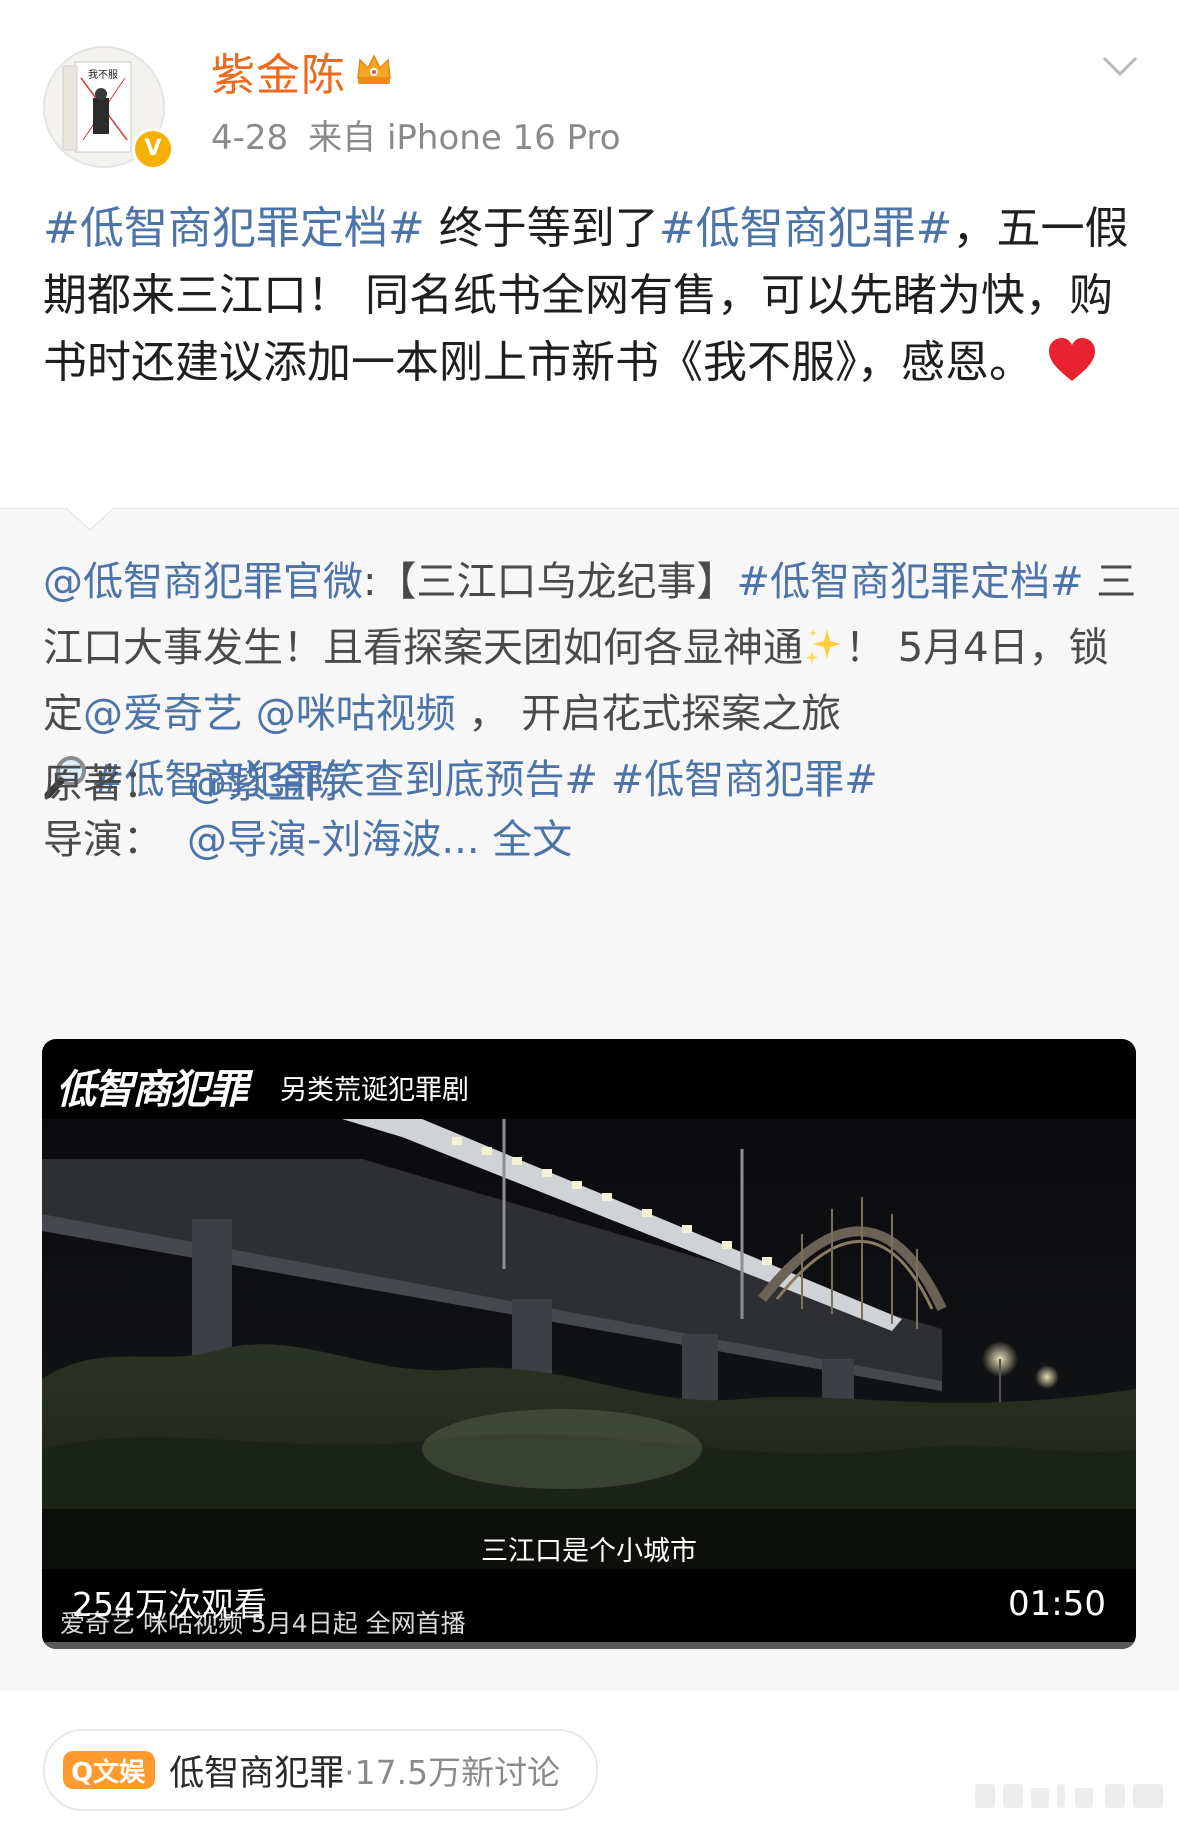  I want to click on topic-chip: Q文娱 低智商犯罪 ·17.5万新讨论, so click(321, 1770).